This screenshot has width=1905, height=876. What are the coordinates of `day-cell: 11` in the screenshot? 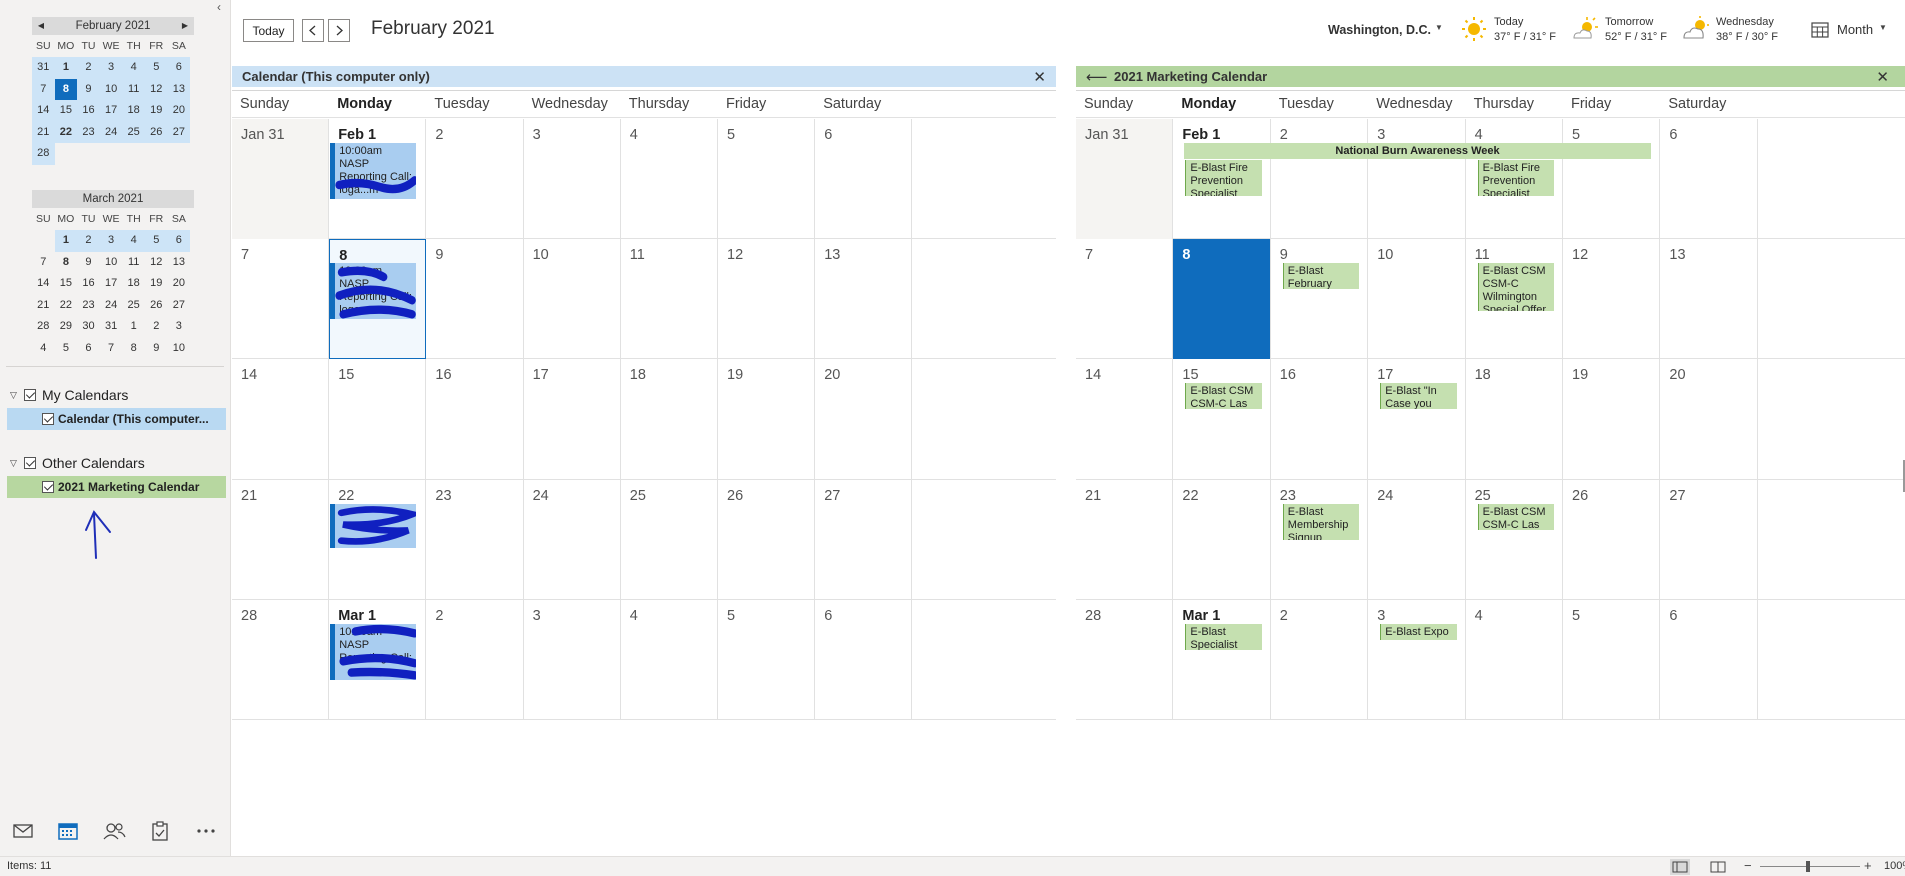 It's located at (669, 299).